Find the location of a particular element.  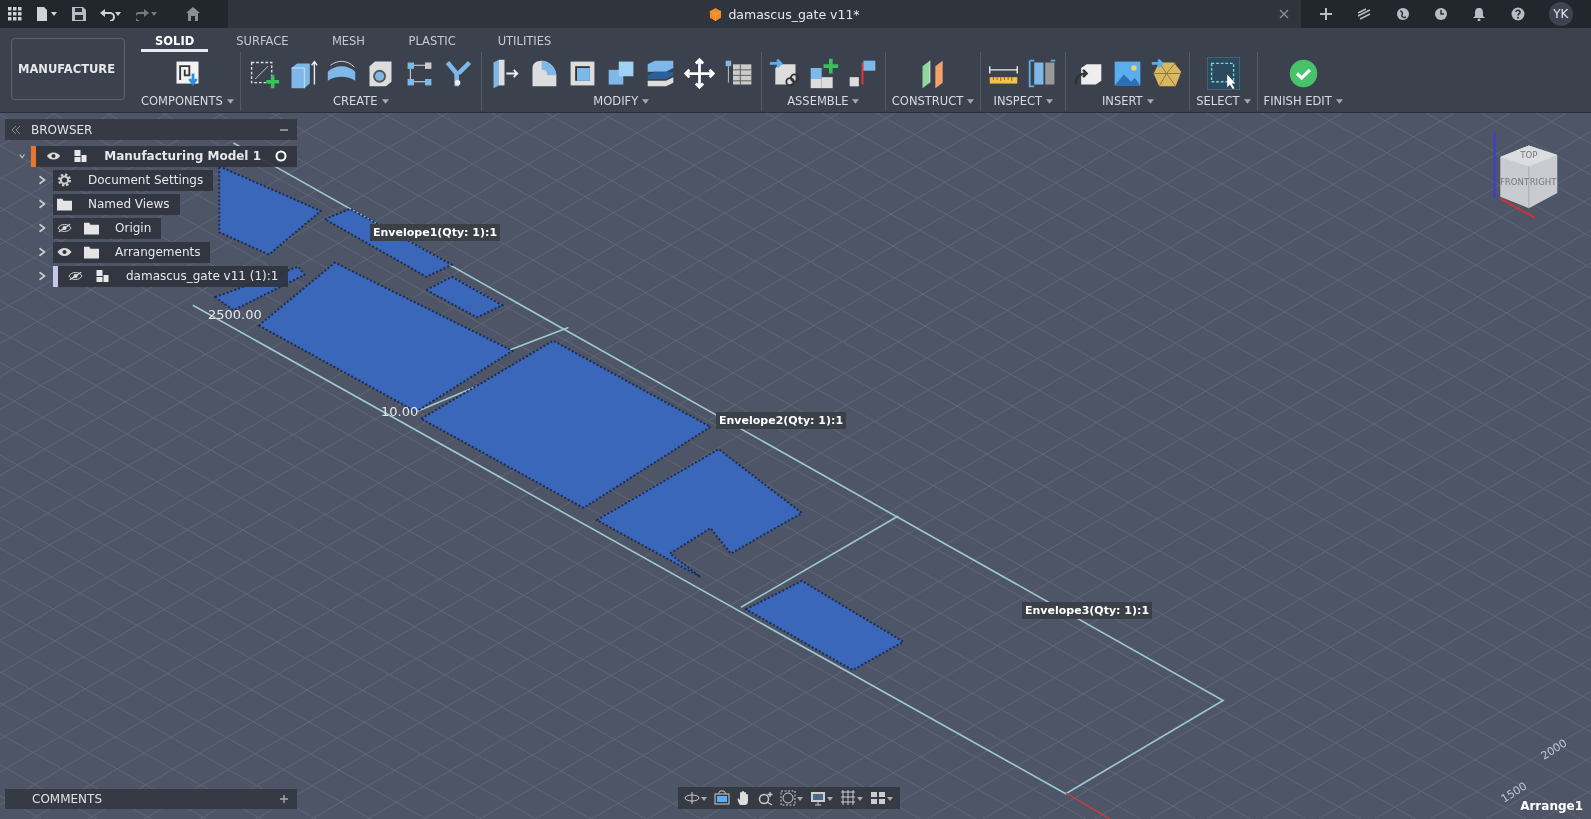

dimension-label: 2500.00 is located at coordinates (235, 314).